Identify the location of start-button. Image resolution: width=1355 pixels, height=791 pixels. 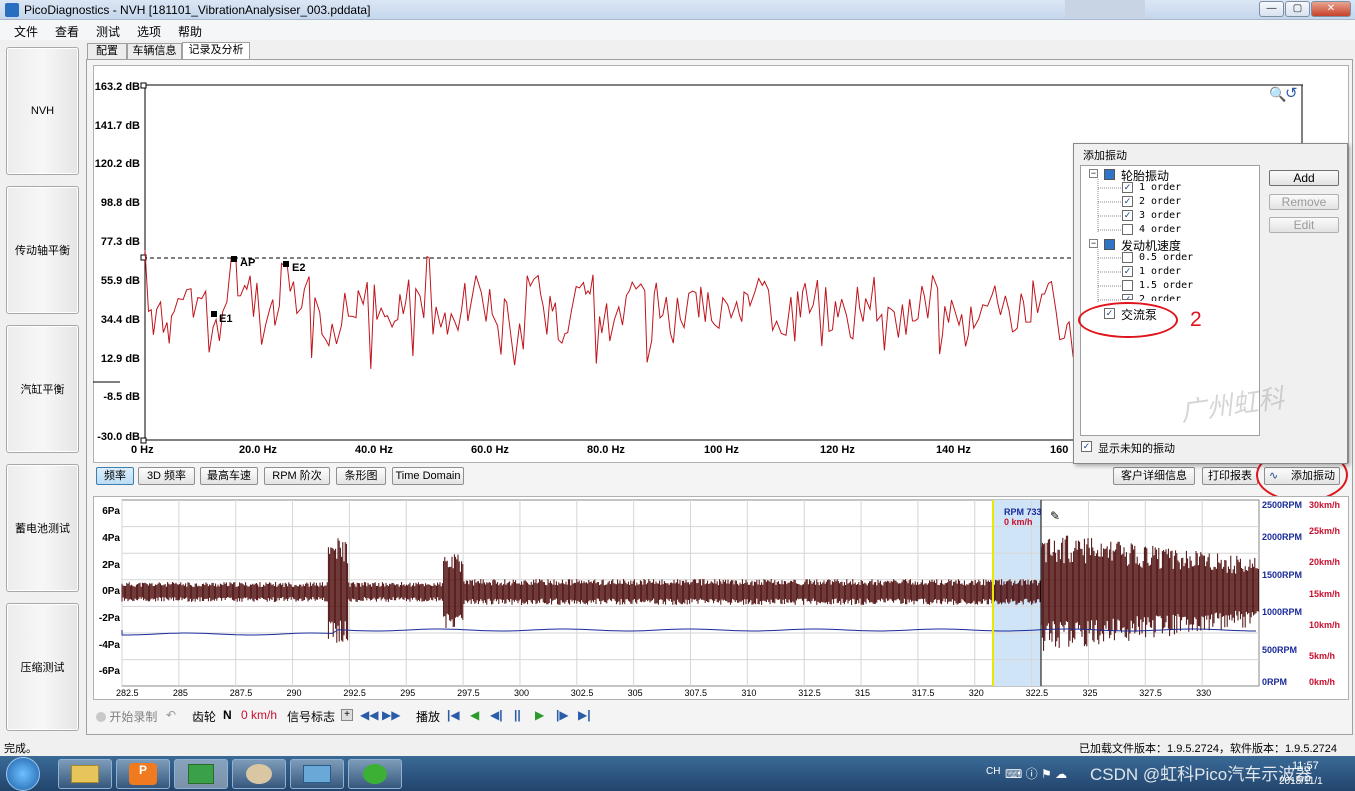
(23, 774).